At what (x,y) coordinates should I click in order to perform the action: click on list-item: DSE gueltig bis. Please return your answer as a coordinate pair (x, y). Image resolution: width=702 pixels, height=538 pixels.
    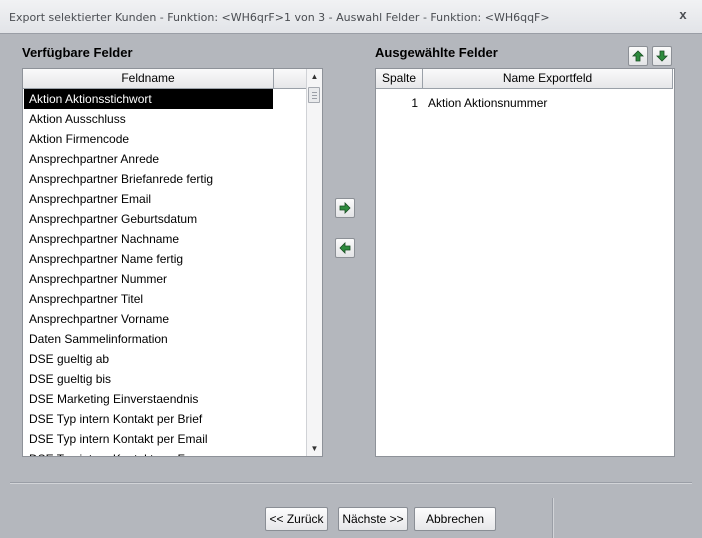
    Looking at the image, I should click on (148, 379).